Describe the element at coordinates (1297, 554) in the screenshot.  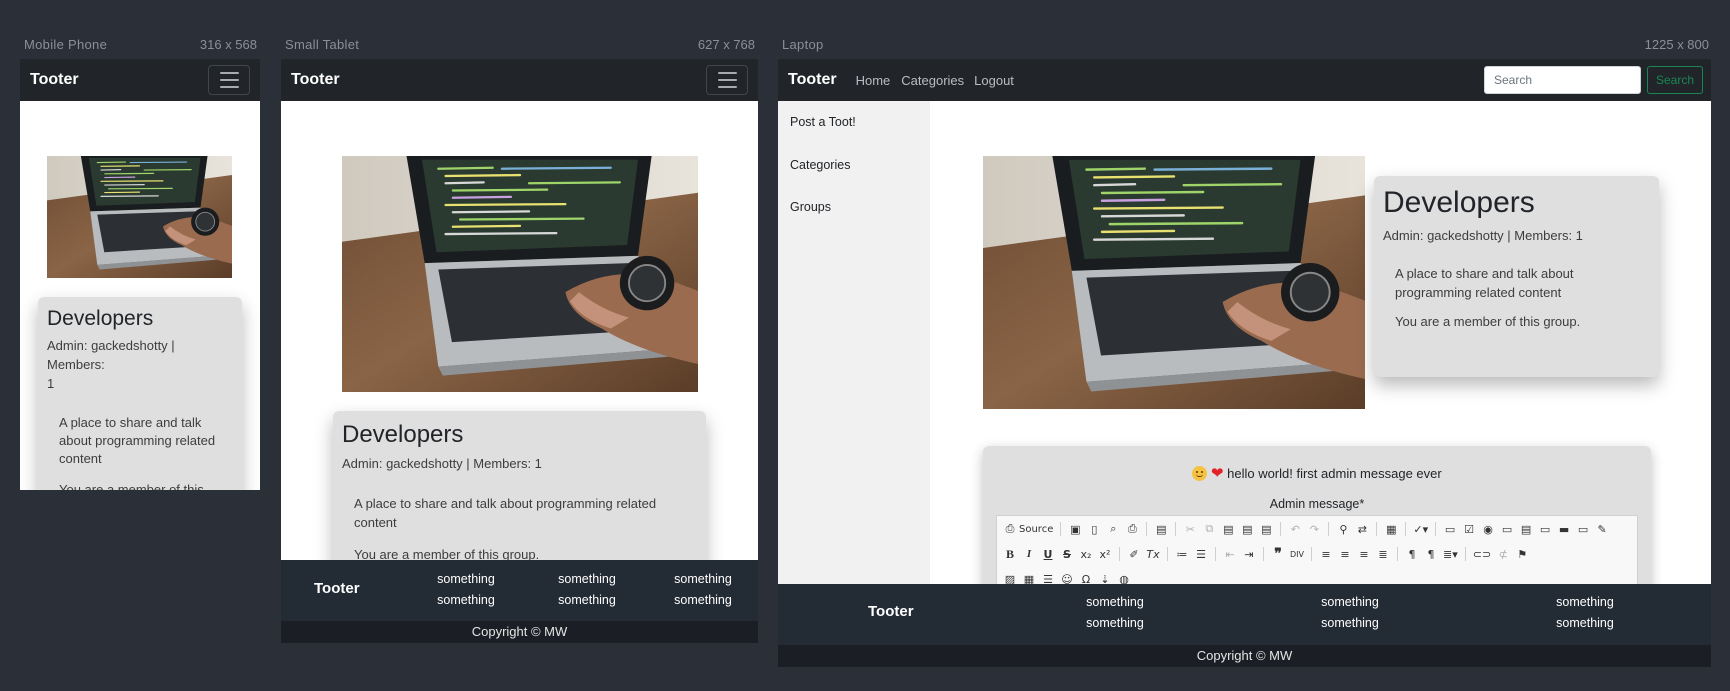
I see `div-icon: DIV` at that location.